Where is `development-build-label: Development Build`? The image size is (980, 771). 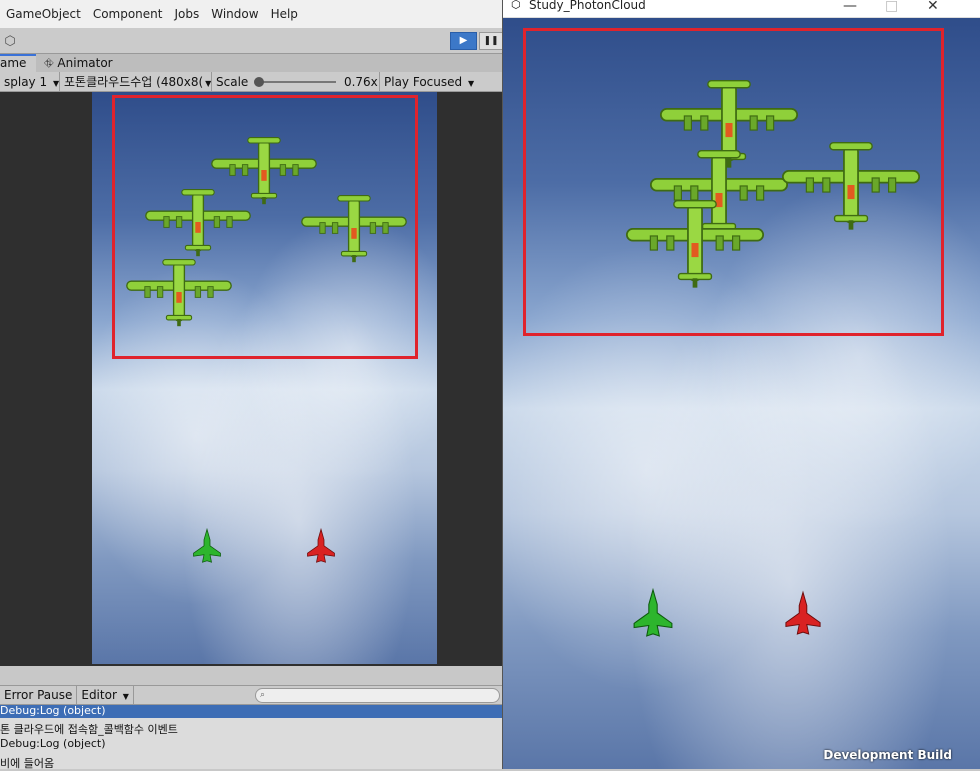
development-build-label: Development Build is located at coordinates (887, 755).